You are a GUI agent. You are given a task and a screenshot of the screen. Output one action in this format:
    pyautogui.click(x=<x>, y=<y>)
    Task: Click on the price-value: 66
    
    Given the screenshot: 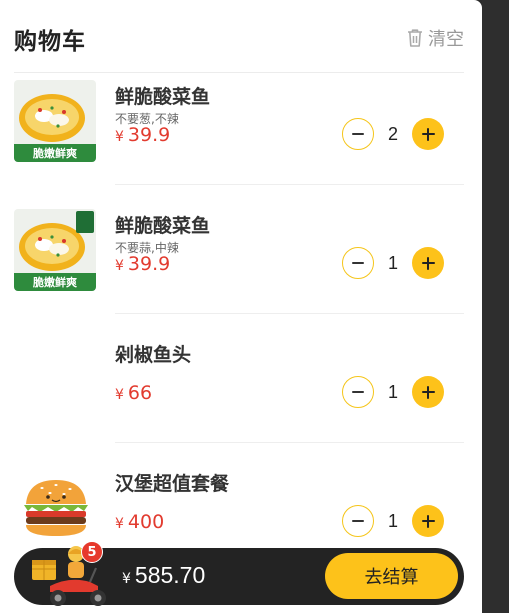 What is the action you would take?
    pyautogui.click(x=140, y=393)
    